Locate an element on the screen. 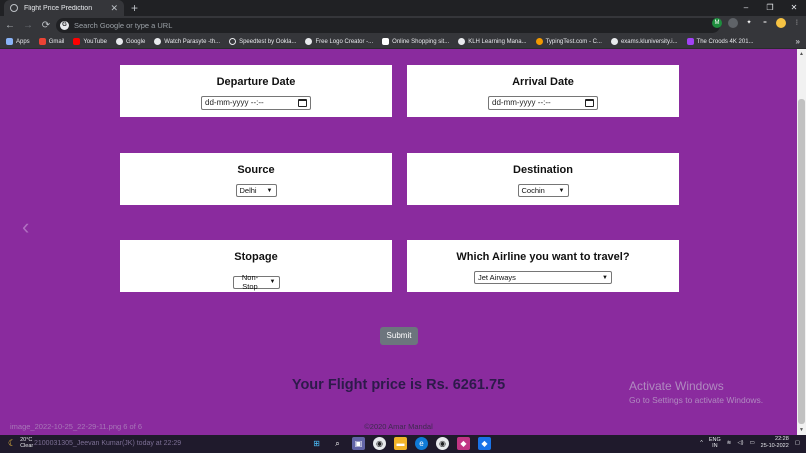  taskbar-apps: ⊞ ⌕ ▣ ◉ ▬ e ◉ ◆ ◆ is located at coordinates (400, 443).